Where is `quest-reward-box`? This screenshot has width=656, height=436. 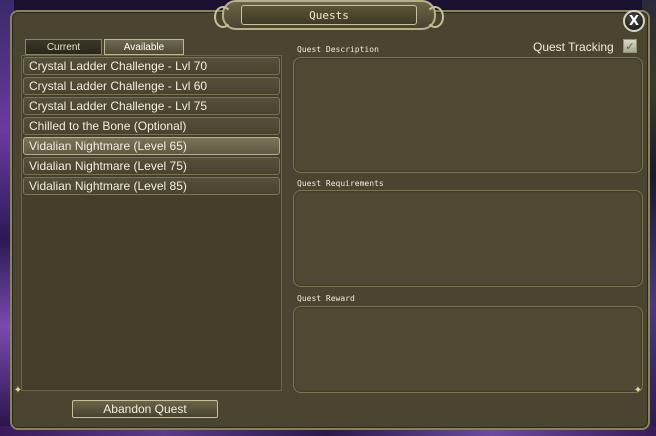 quest-reward-box is located at coordinates (468, 349).